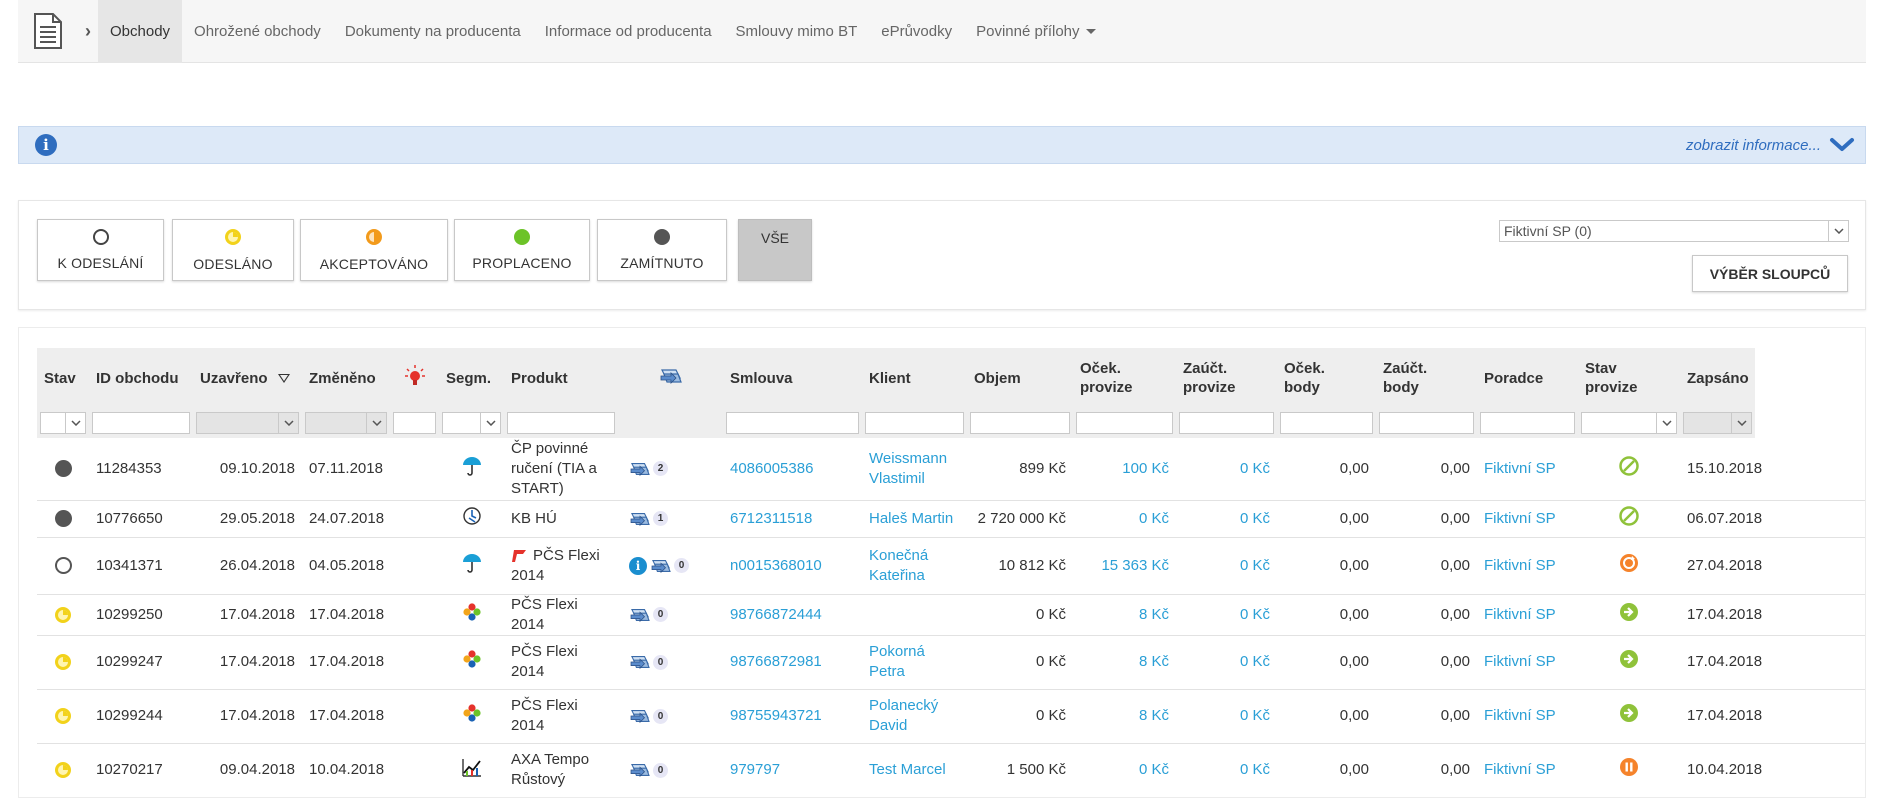  What do you see at coordinates (1426, 423) in the screenshot?
I see `zauct-body-filter-input` at bounding box center [1426, 423].